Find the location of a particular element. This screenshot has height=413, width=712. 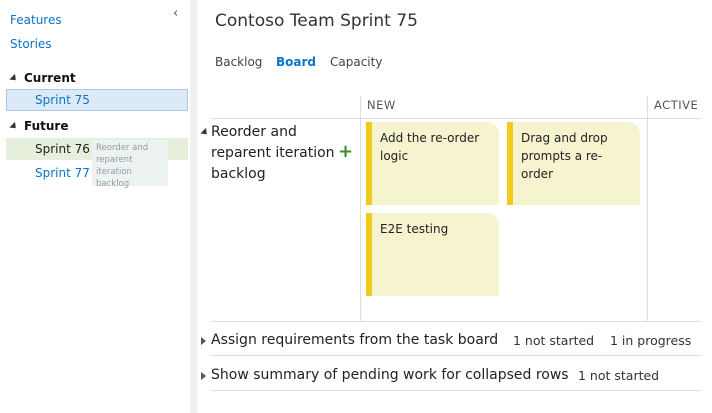

task-card: E2E testing is located at coordinates (432, 254).